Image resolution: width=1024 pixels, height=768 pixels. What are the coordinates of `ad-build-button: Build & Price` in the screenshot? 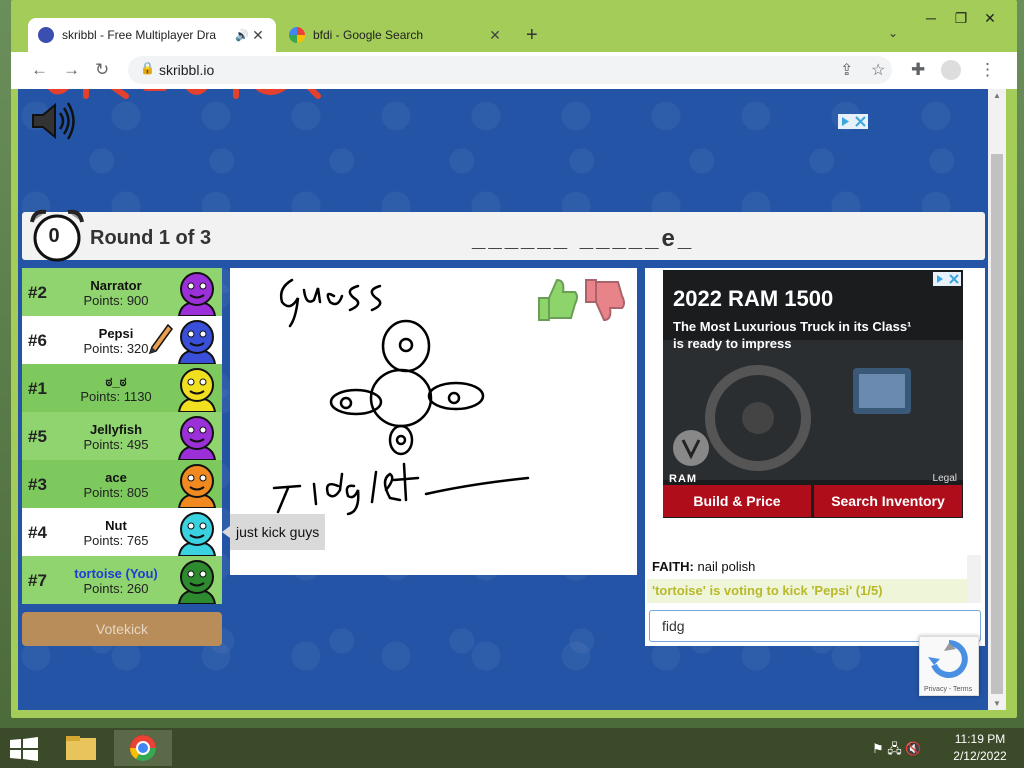 It's located at (737, 501).